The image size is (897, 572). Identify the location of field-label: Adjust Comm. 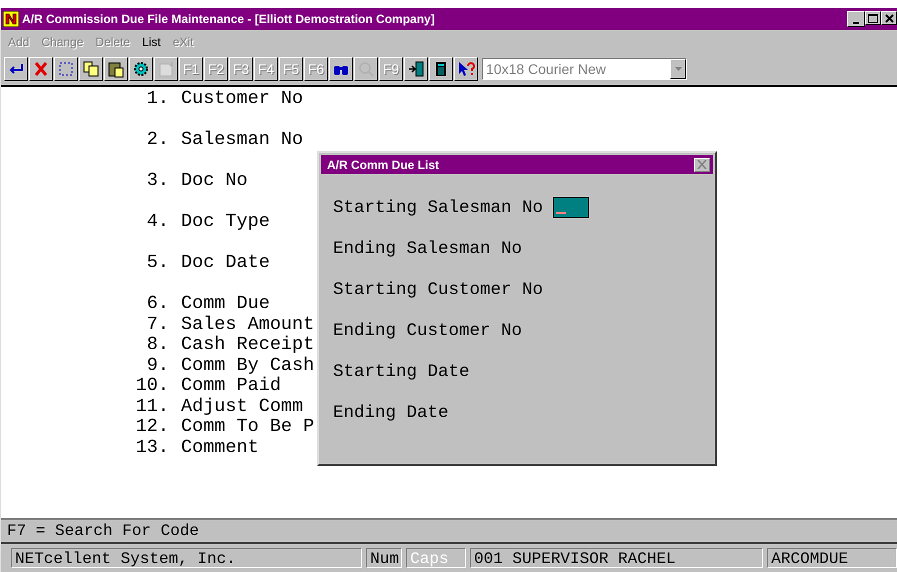
(242, 406).